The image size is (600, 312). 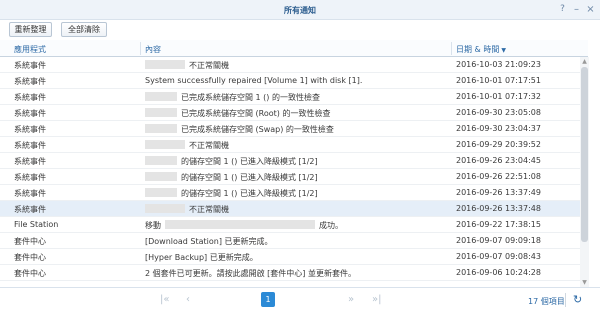 I want to click on table-row: 系統事件 不正常關機 2016-09-29 20:39:52, so click(x=294, y=145).